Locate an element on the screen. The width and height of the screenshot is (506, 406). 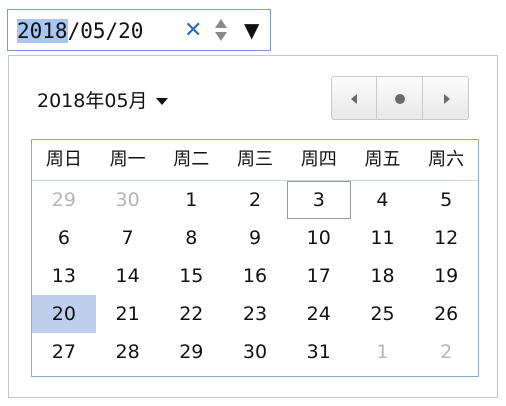
day-cell: 16 is located at coordinates (255, 276).